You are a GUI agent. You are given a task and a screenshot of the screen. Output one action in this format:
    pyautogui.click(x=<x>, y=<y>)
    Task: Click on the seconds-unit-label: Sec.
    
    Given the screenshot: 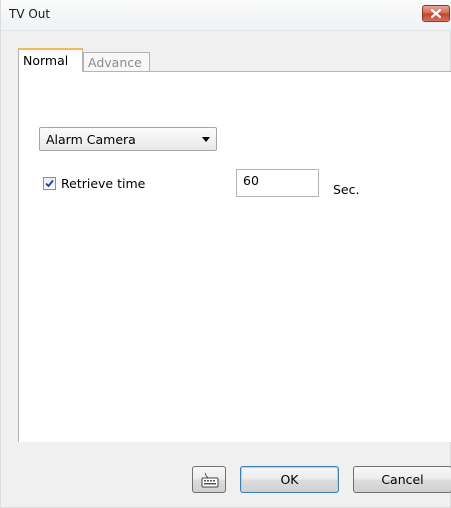 What is the action you would take?
    pyautogui.click(x=346, y=189)
    